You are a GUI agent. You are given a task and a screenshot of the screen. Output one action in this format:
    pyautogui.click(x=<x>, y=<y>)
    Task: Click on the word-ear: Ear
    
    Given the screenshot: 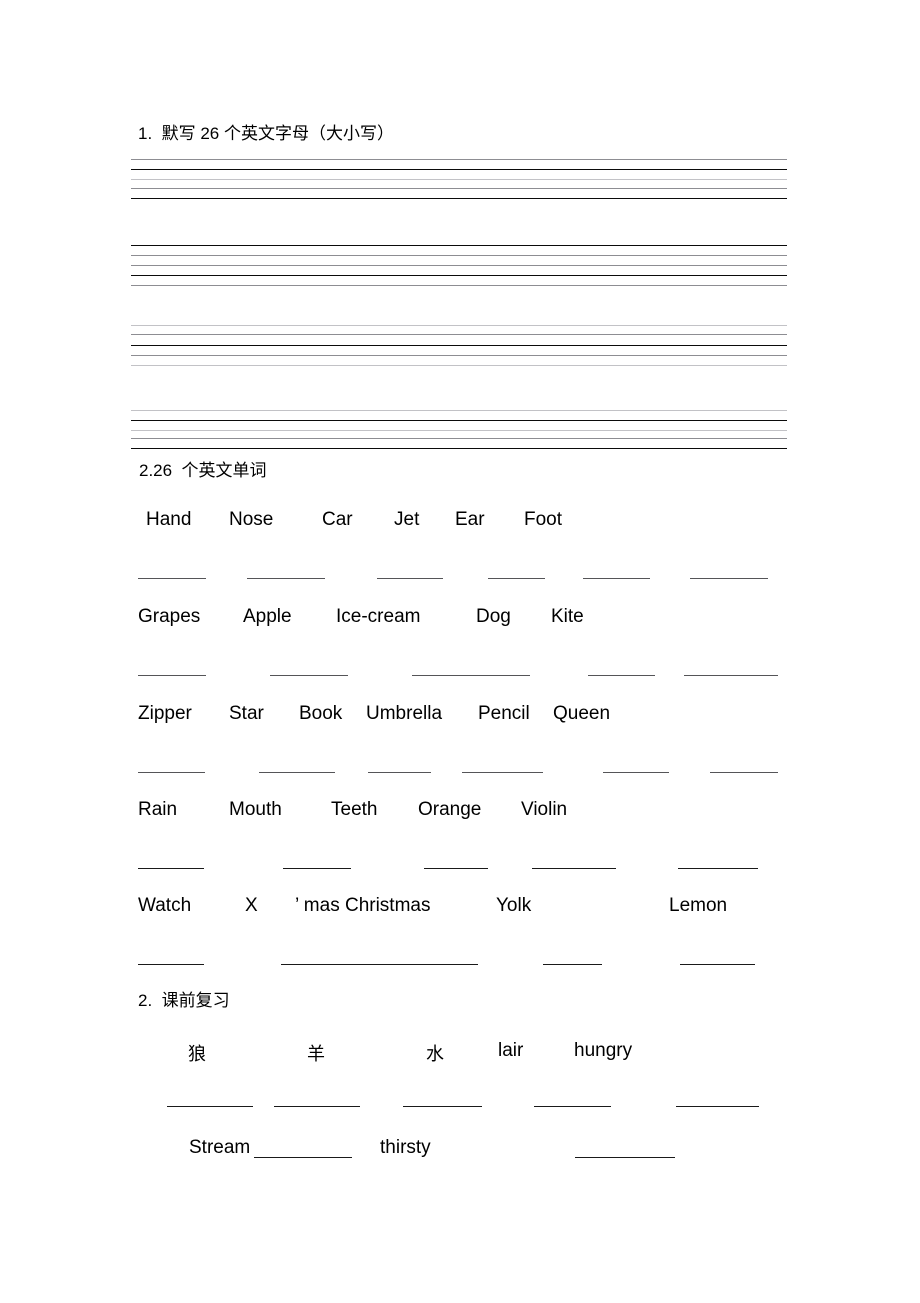 What is the action you would take?
    pyautogui.click(x=470, y=519)
    